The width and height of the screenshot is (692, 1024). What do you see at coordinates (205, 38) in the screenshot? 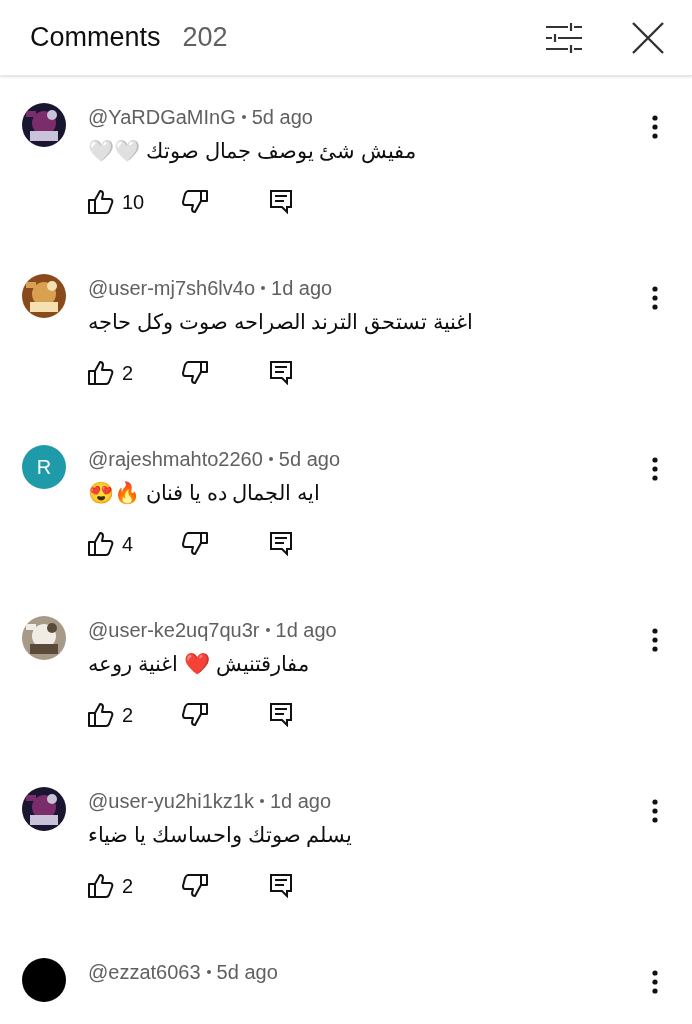
I see `comment-count: 202` at bounding box center [205, 38].